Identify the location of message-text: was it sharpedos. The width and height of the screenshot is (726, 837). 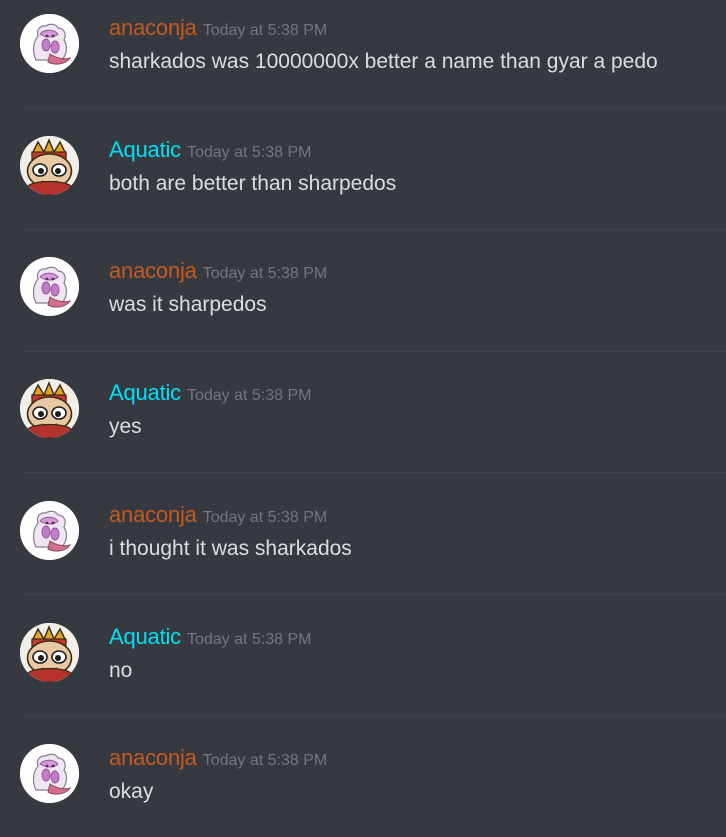
(188, 304).